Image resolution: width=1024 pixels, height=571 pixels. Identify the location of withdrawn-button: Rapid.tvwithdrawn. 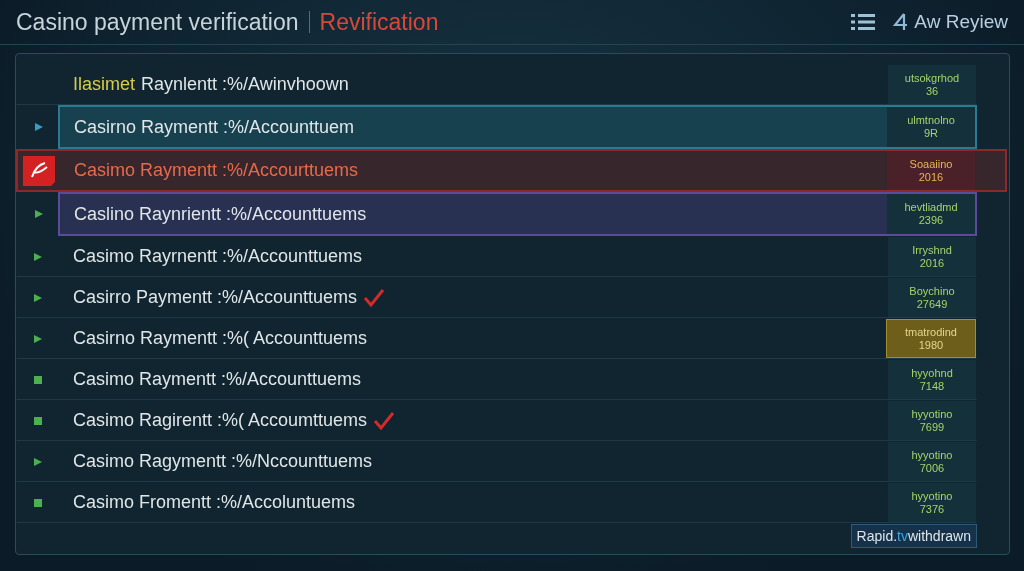
(913, 536).